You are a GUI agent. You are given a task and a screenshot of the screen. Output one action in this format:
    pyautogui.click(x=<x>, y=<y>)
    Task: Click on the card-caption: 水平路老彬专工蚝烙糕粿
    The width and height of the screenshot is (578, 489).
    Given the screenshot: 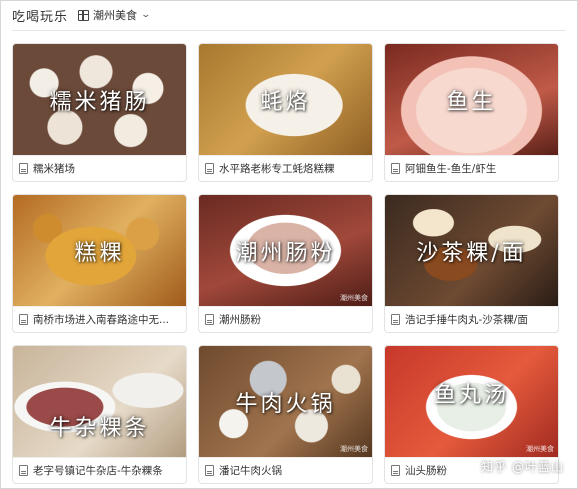 What is the action you would take?
    pyautogui.click(x=277, y=169)
    